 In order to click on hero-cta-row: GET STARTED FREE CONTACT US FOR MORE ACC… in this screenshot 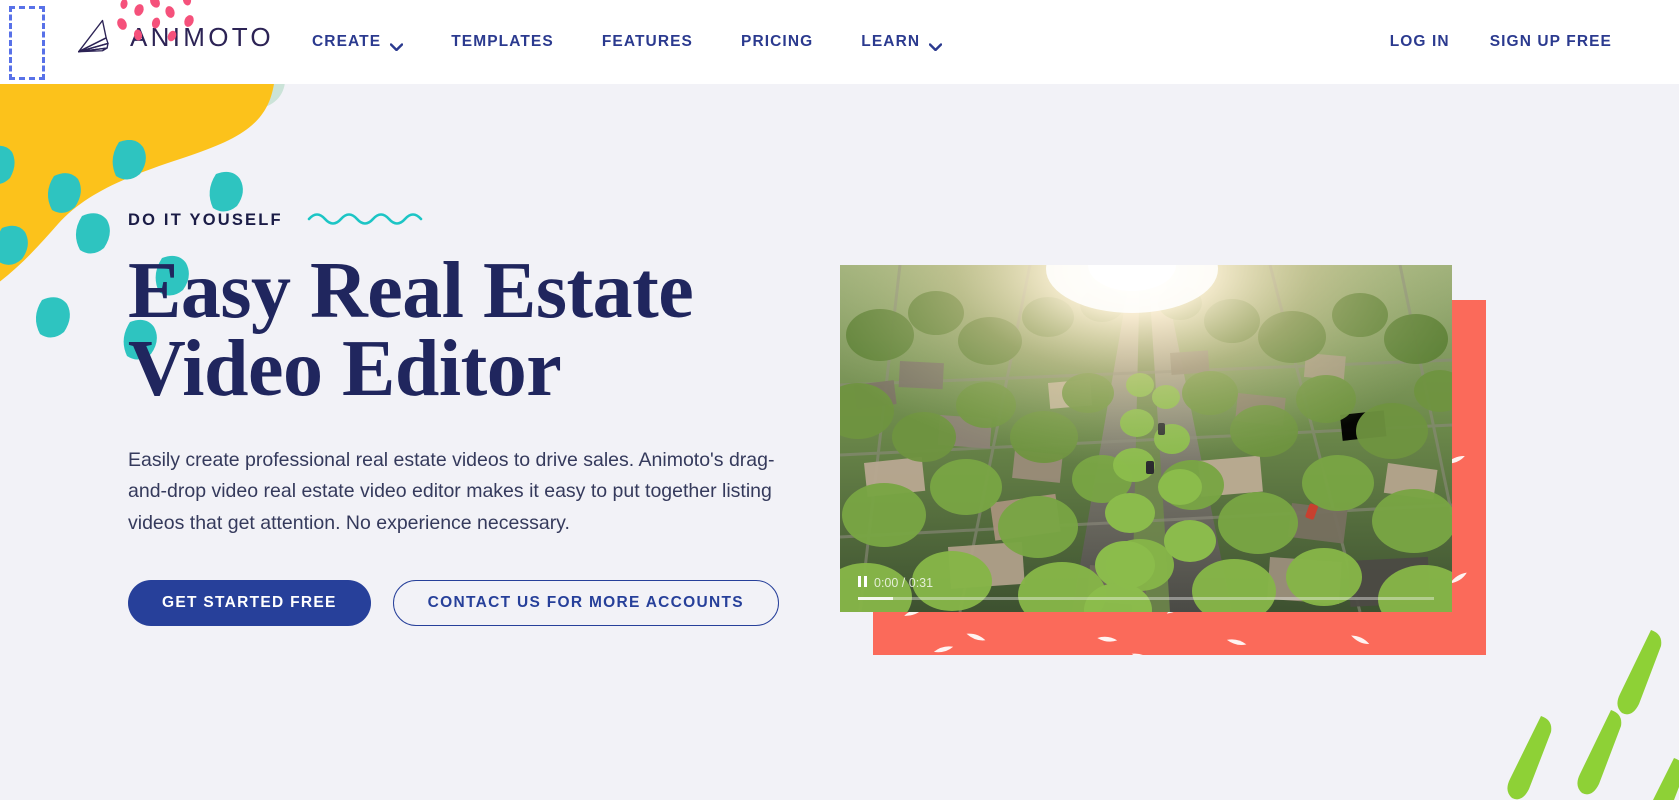, I will do `click(478, 602)`.